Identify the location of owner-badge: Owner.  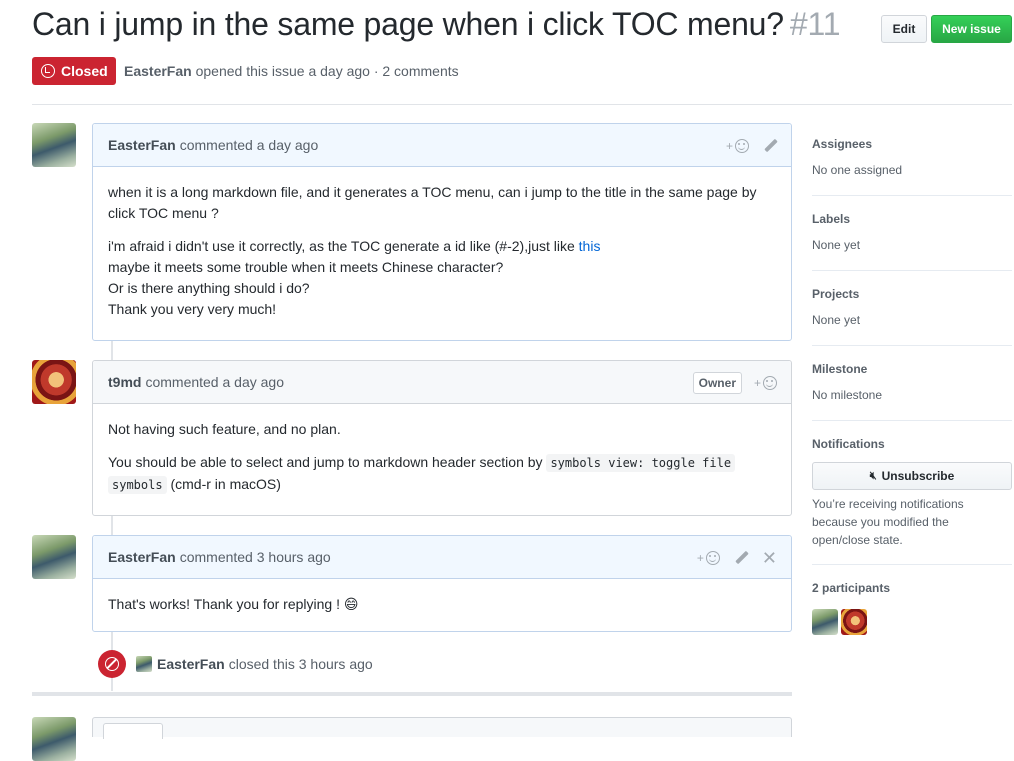
(717, 382).